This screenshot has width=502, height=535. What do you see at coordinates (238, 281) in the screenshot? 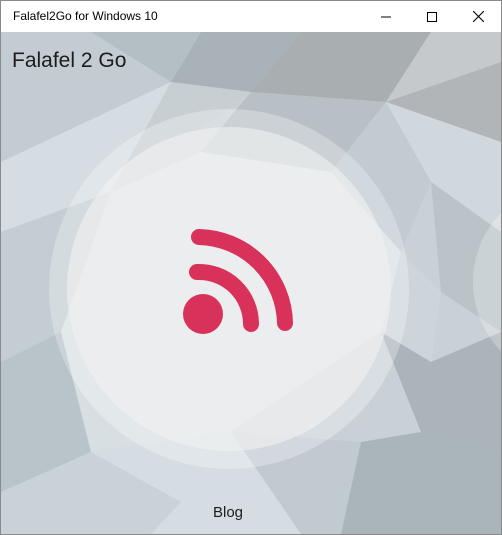
I see `rss-icon` at bounding box center [238, 281].